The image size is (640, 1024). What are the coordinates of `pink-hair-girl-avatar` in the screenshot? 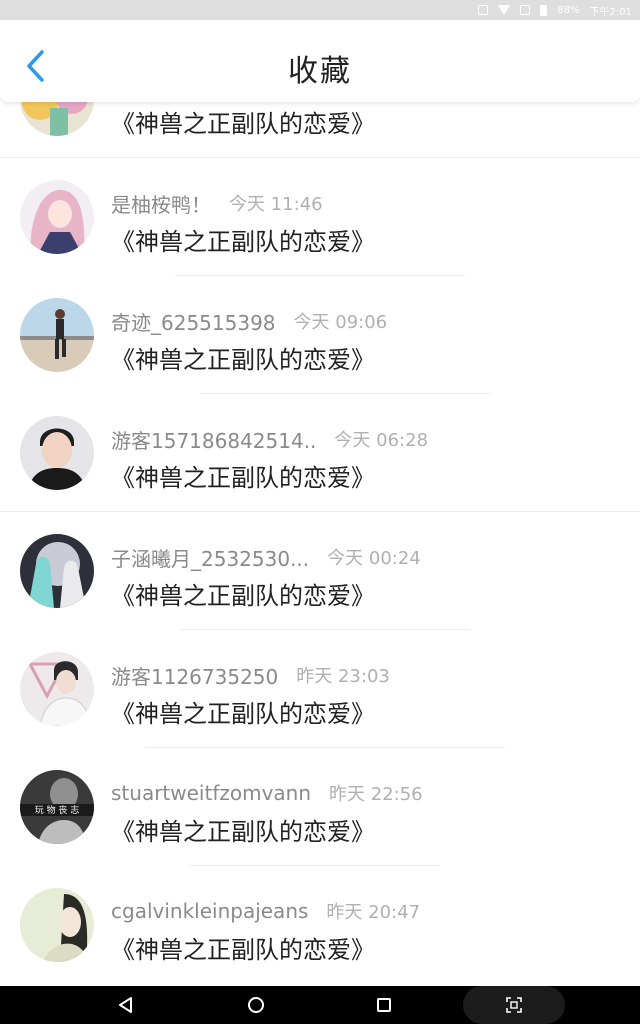 It's located at (57, 217).